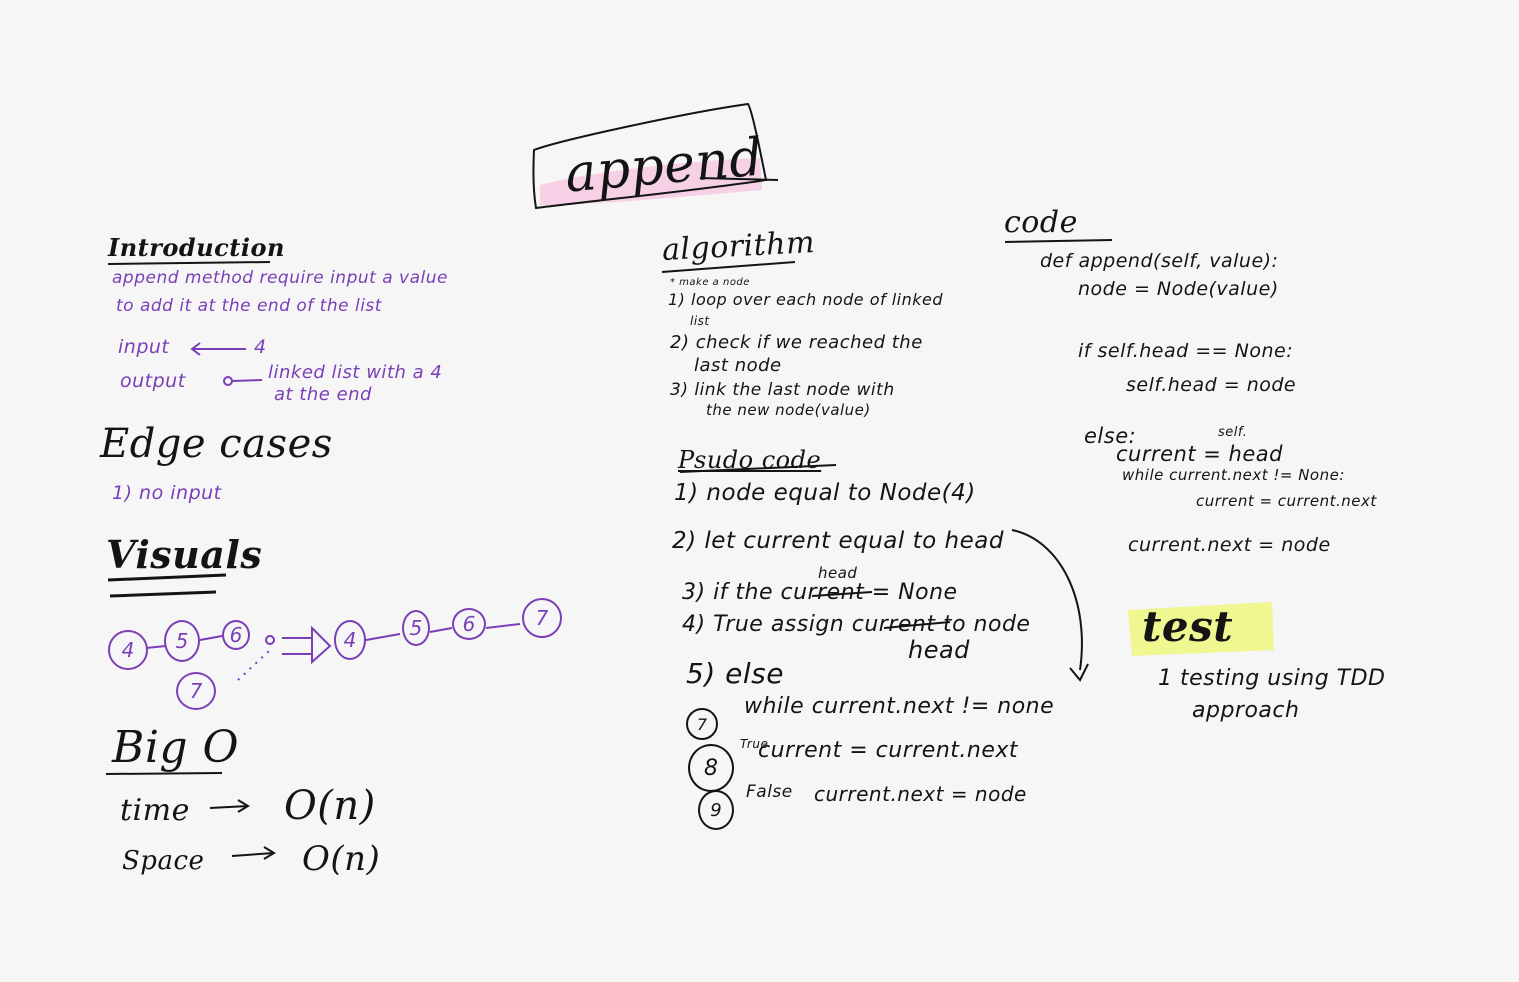 The height and width of the screenshot is (982, 1519). What do you see at coordinates (820, 592) in the screenshot?
I see `pseudo-step-3: 3) if the current = None` at bounding box center [820, 592].